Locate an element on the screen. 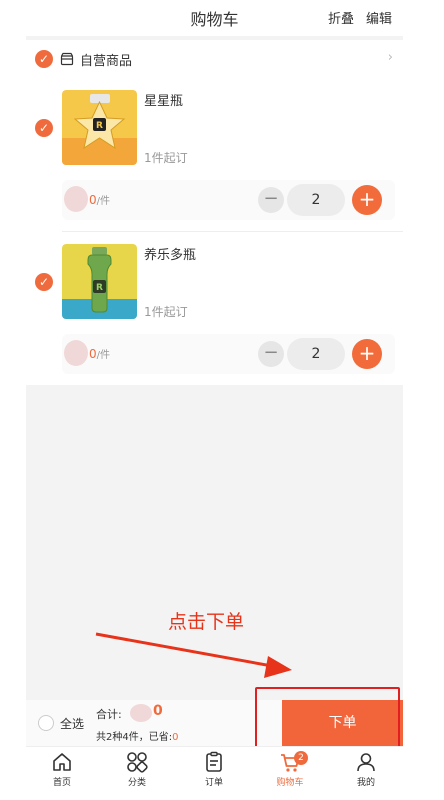  tab-category: 分类 is located at coordinates (137, 769).